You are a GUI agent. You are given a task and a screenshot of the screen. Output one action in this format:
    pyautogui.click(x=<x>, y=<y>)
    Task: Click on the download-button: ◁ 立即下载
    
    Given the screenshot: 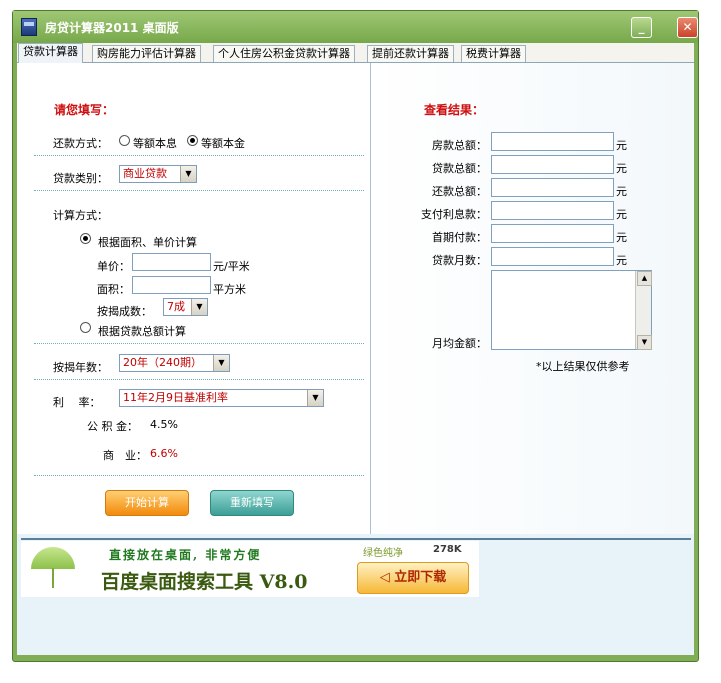 What is the action you would take?
    pyautogui.click(x=413, y=578)
    